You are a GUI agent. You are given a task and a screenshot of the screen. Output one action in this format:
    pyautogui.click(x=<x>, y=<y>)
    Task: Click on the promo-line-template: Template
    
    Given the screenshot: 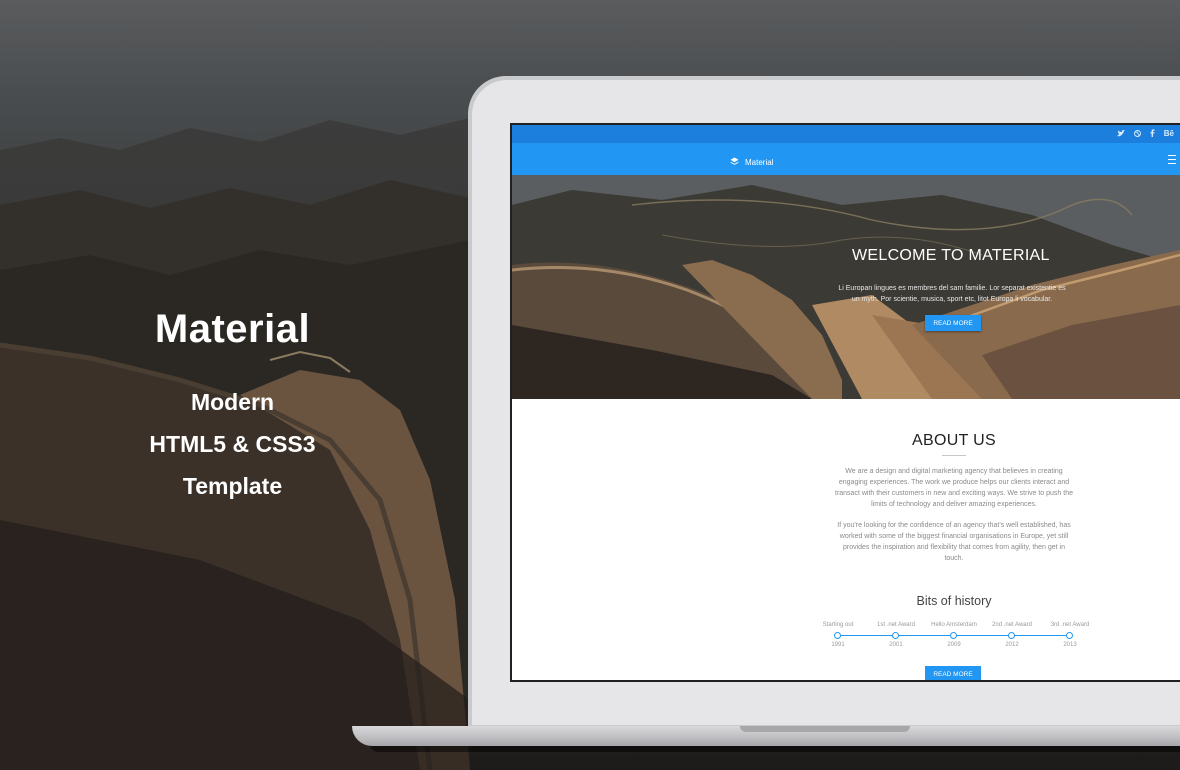 What is the action you would take?
    pyautogui.click(x=232, y=486)
    